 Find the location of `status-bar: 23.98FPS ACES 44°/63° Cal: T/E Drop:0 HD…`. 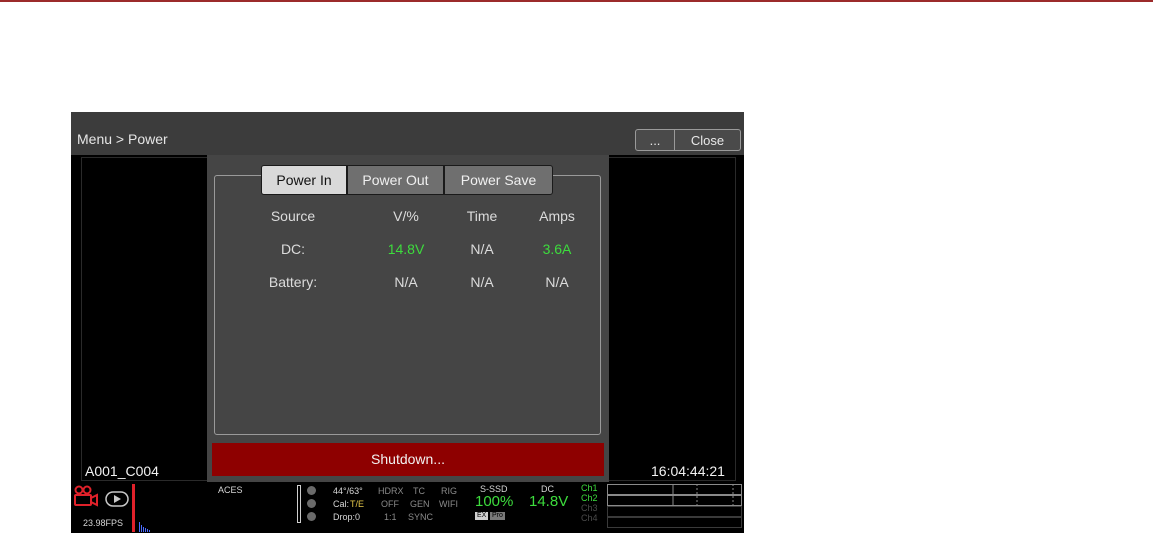

status-bar: 23.98FPS ACES 44°/63° Cal: T/E Drop:0 HD… is located at coordinates (407, 507).